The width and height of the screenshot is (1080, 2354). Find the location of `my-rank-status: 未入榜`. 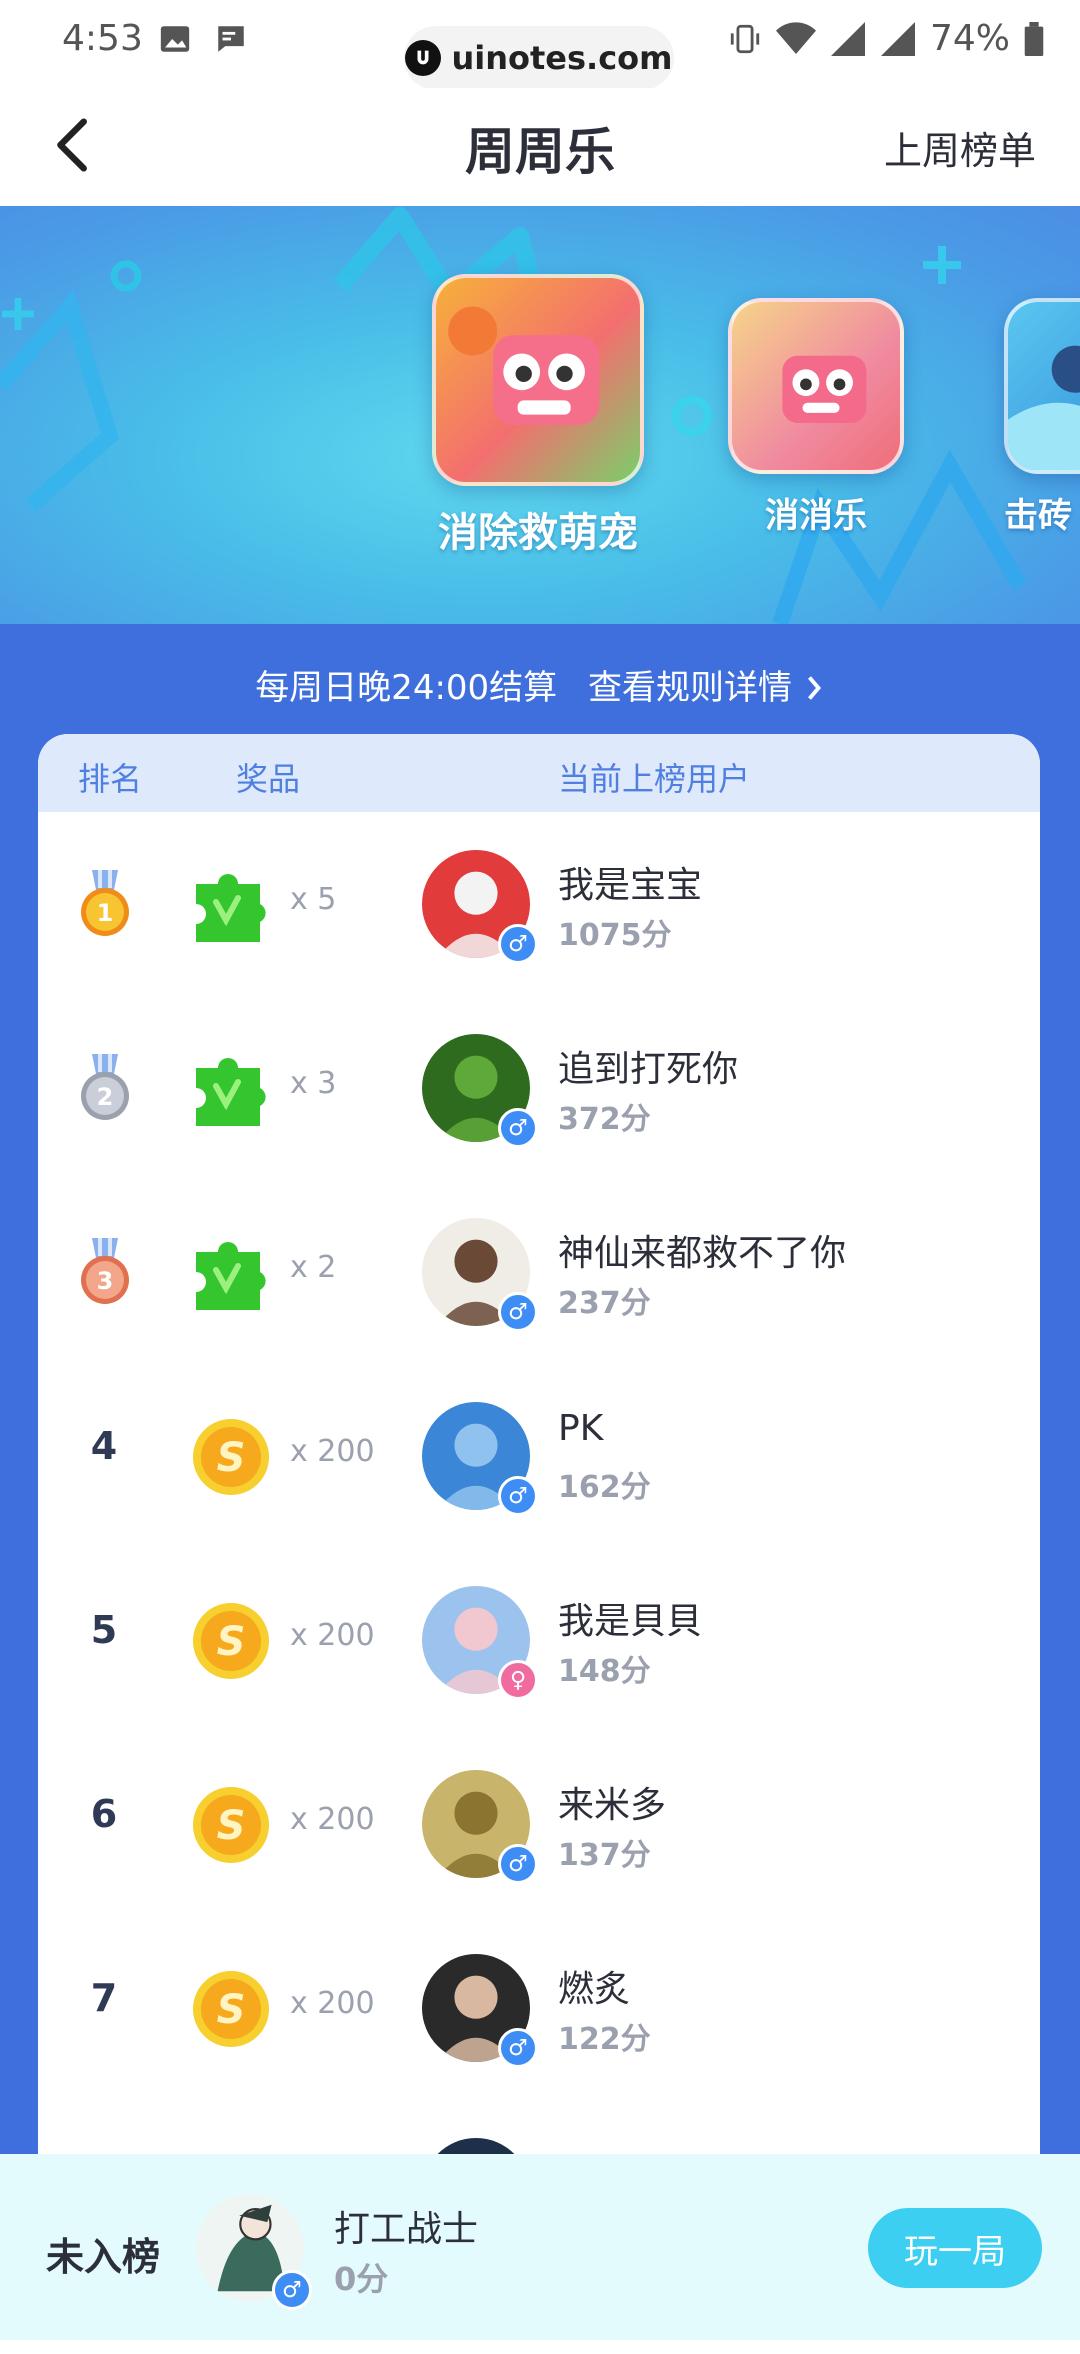

my-rank-status: 未入榜 is located at coordinates (103, 2257).